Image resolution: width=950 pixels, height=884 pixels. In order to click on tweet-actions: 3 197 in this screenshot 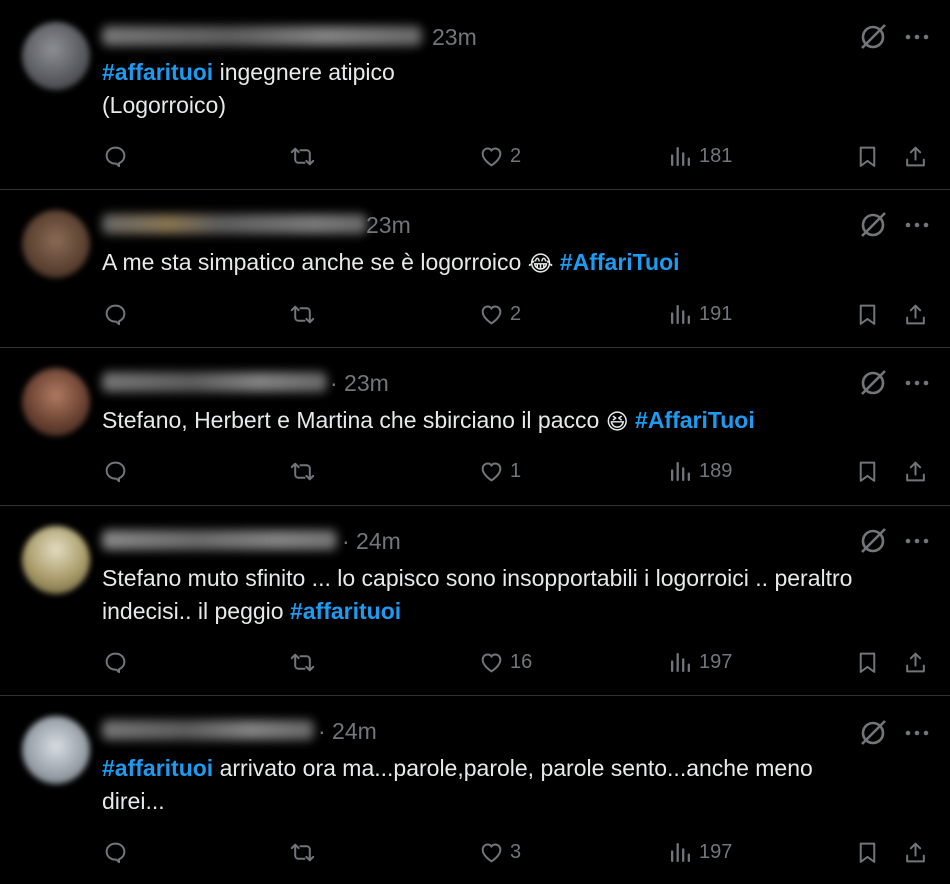, I will do `click(475, 852)`.